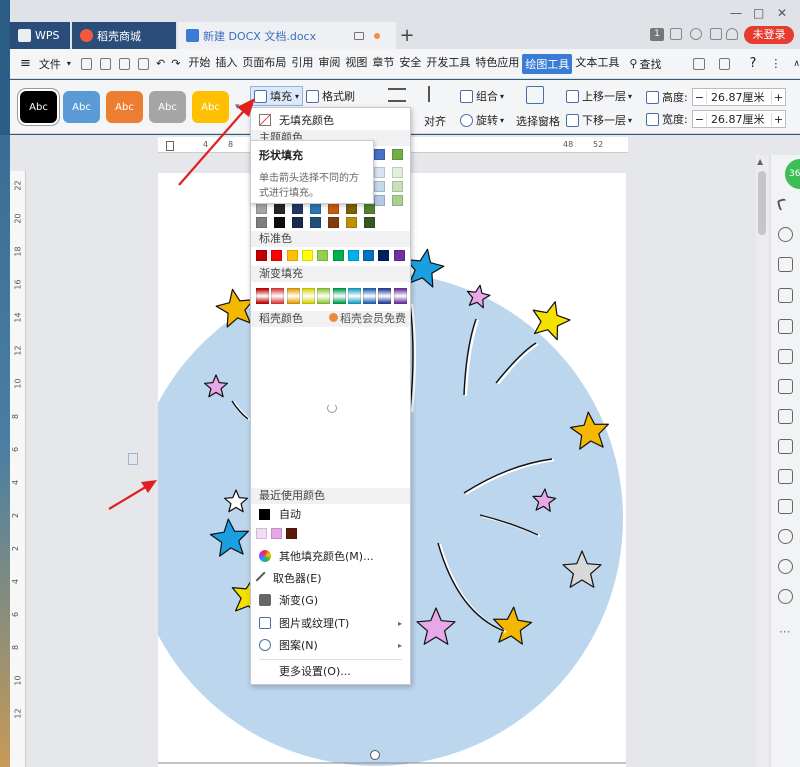  I want to click on width-input: − 26.87厘米 +, so click(739, 119).